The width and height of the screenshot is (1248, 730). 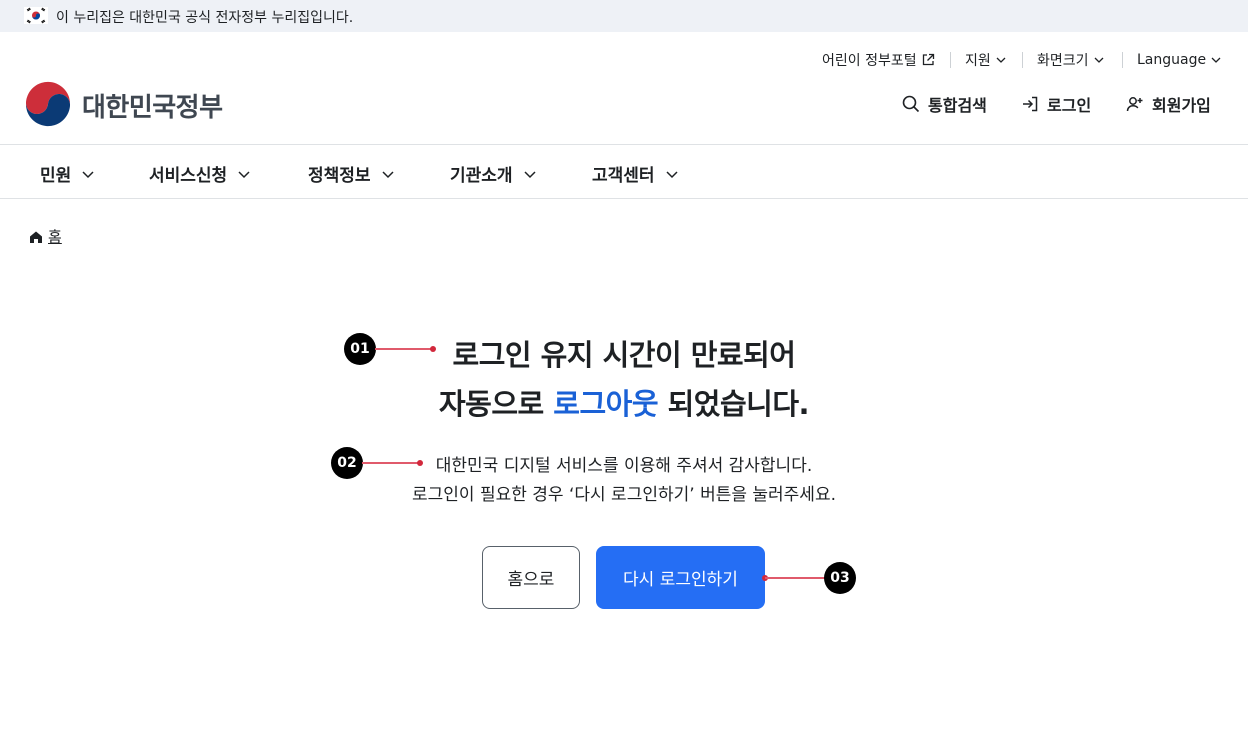 I want to click on gnb-label: 서비스신청, so click(x=188, y=176).